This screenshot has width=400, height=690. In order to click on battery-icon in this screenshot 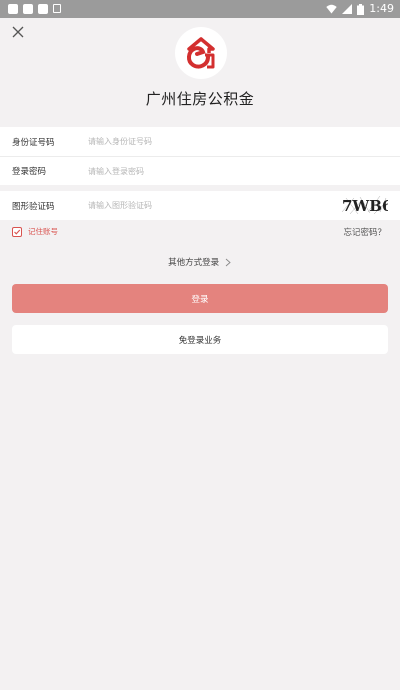, I will do `click(361, 9)`.